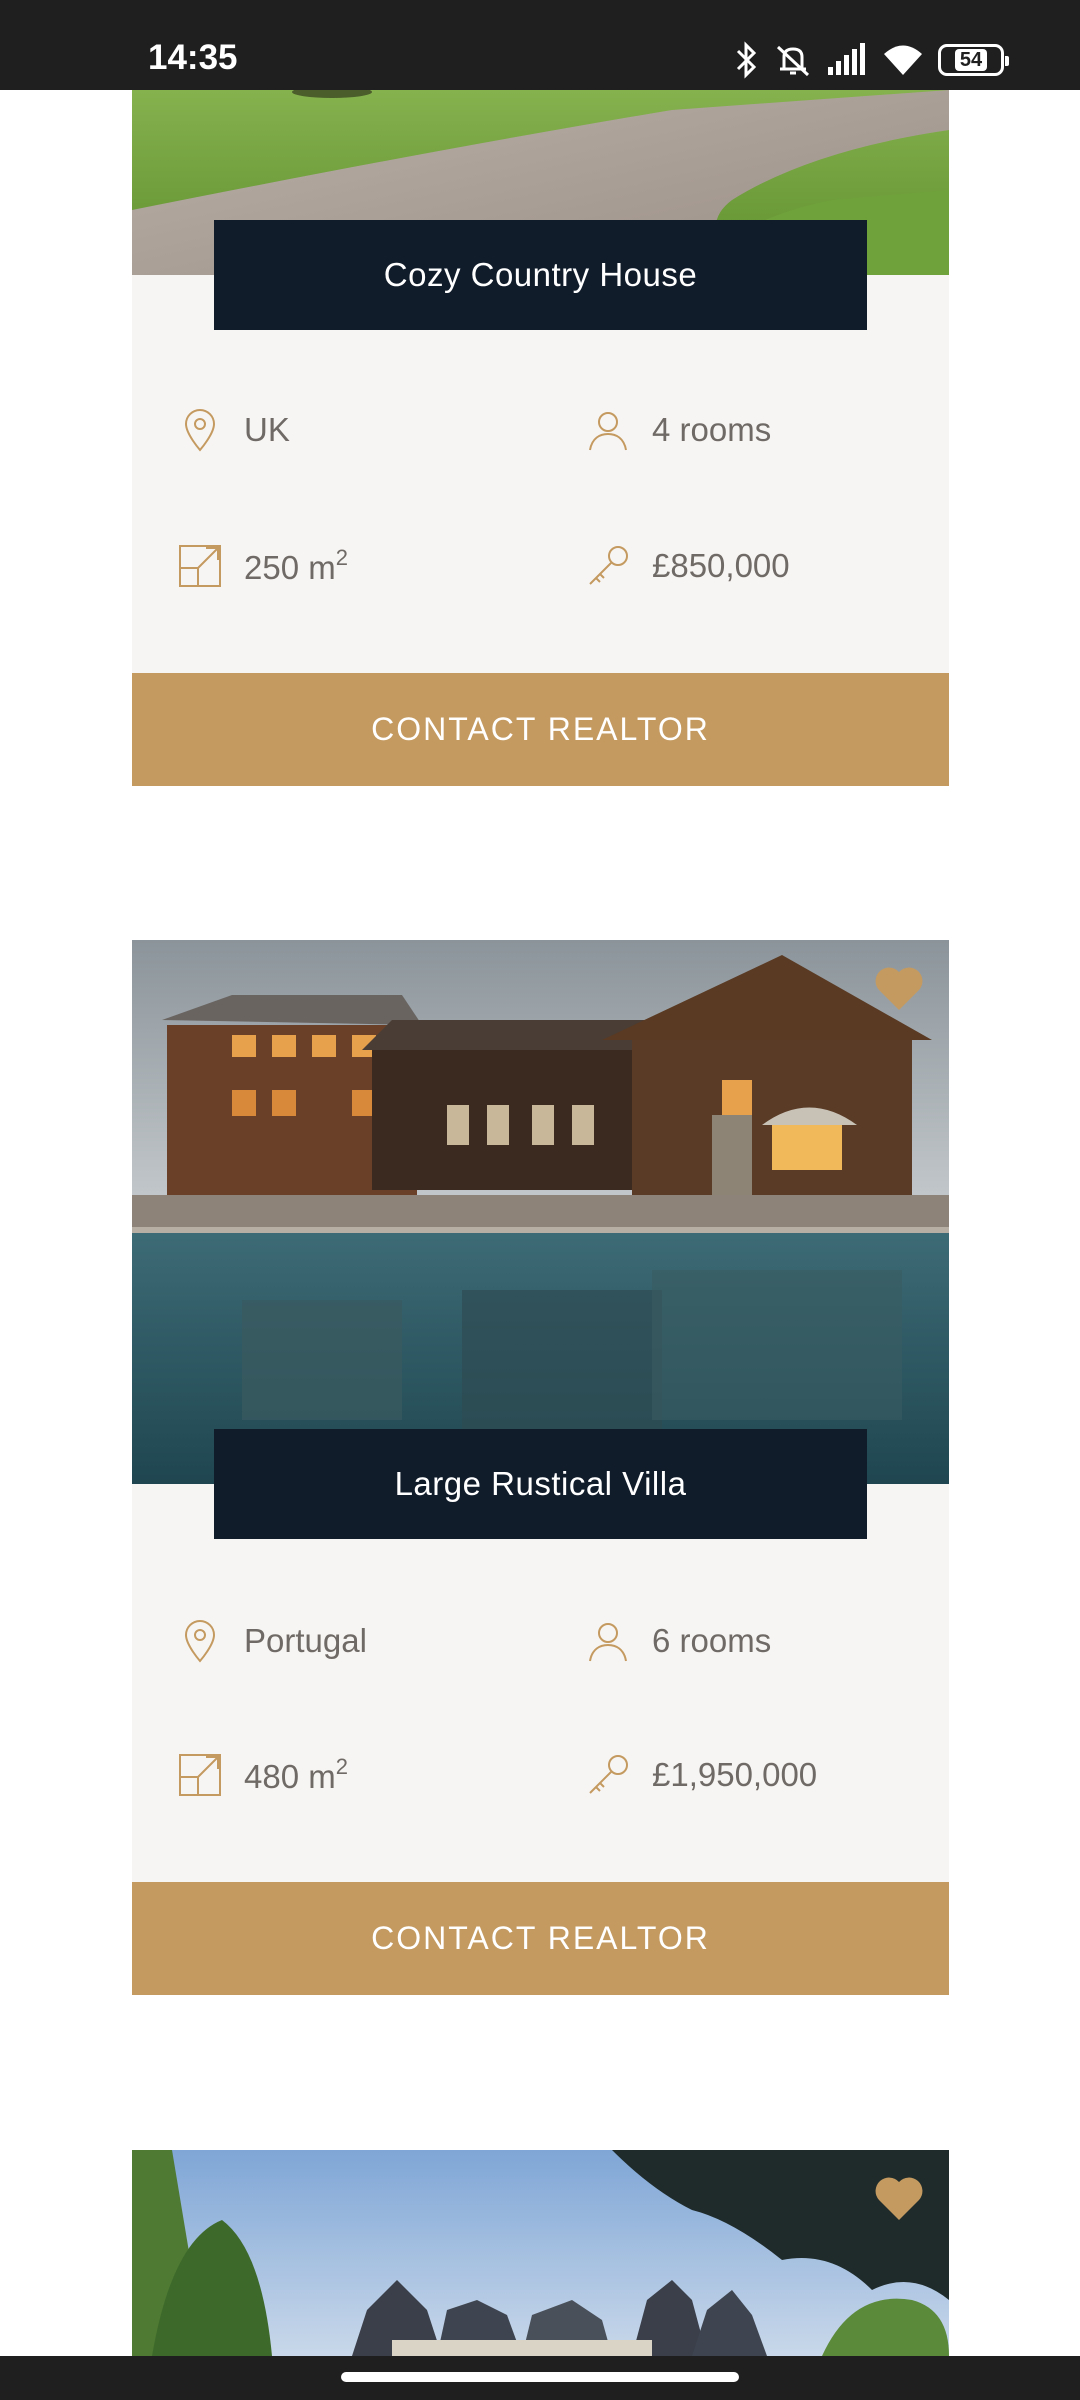 The image size is (1080, 2400). I want to click on listing-photo, so click(540, 2253).